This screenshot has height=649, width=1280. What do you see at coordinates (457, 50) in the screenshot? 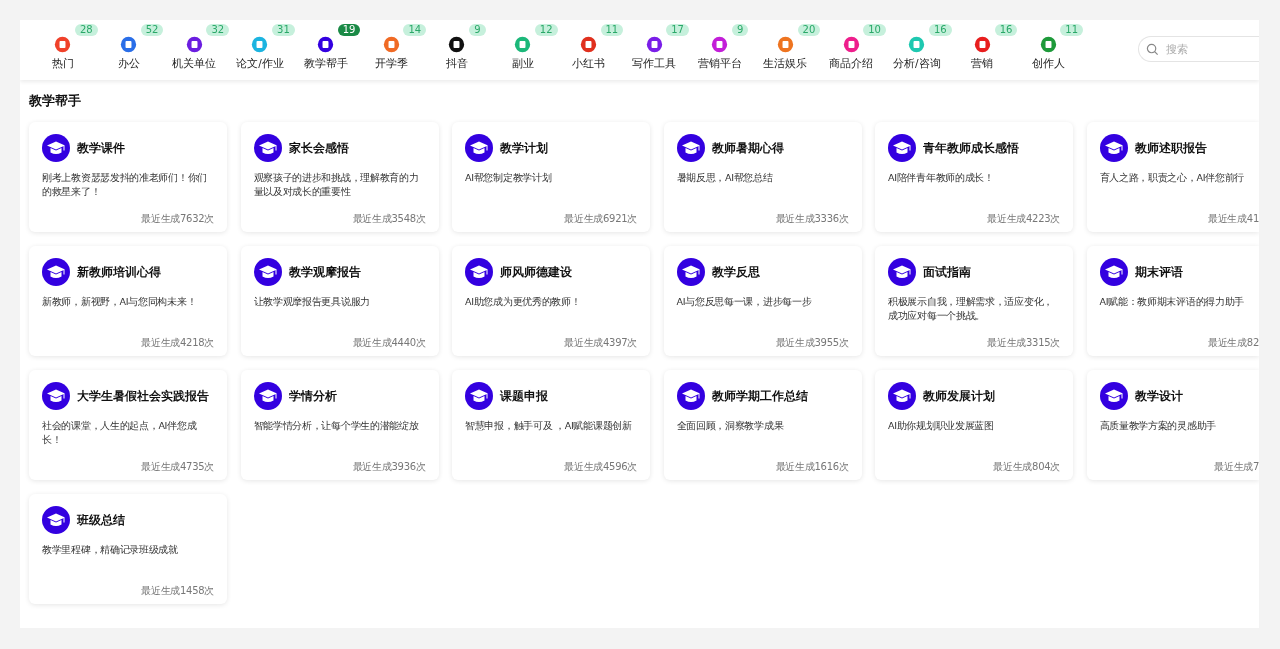
I see `category-tab: 9 抖音` at bounding box center [457, 50].